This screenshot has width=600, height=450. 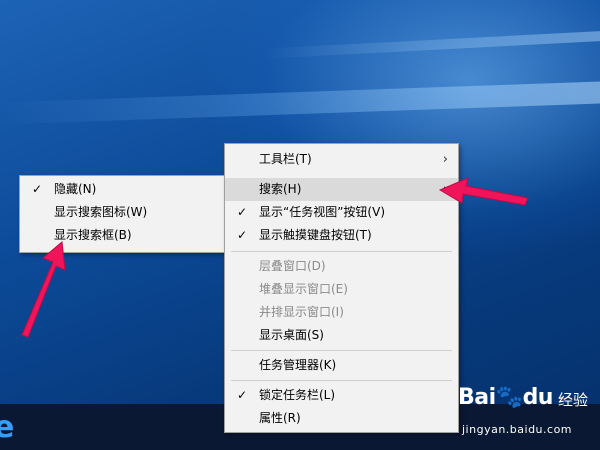 I want to click on baidu-jingyan-watermark: Bai🐾du 经验 jingyan.baidu.com, so click(x=528, y=415).